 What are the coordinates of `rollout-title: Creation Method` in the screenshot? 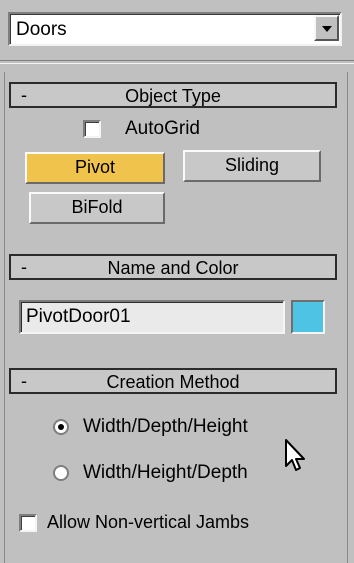 It's located at (173, 382).